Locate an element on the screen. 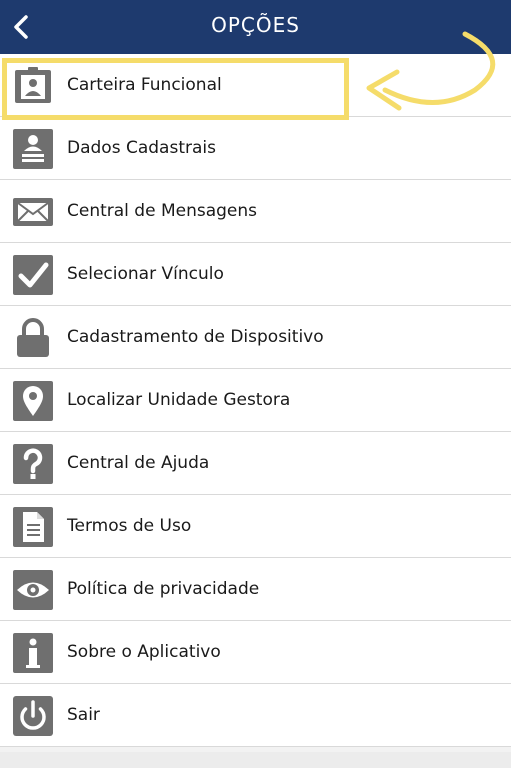 Image resolution: width=511 pixels, height=768 pixels. app-header: OPÇÕES is located at coordinates (255, 27).